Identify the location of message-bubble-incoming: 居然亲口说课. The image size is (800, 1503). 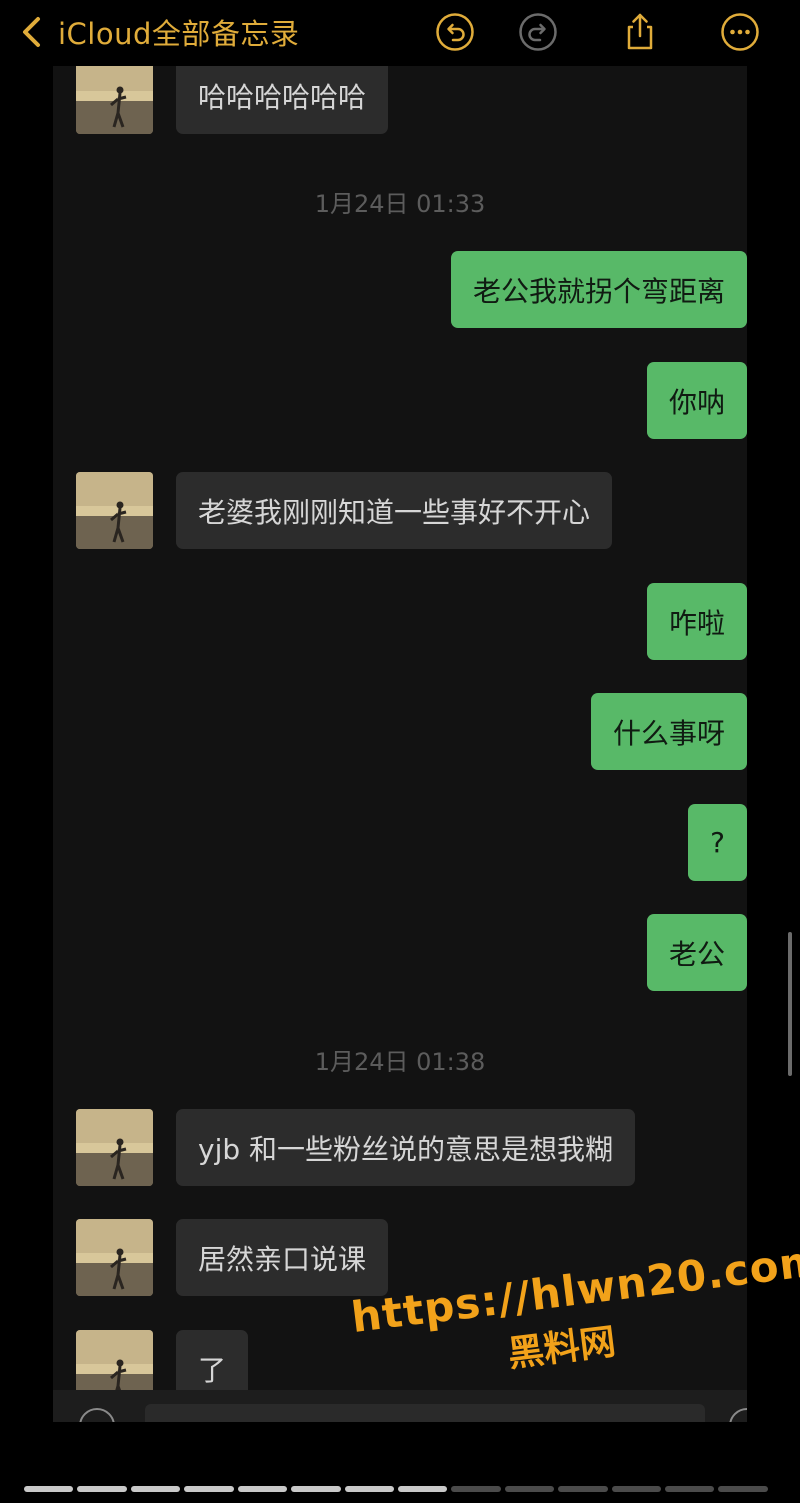
(282, 1257).